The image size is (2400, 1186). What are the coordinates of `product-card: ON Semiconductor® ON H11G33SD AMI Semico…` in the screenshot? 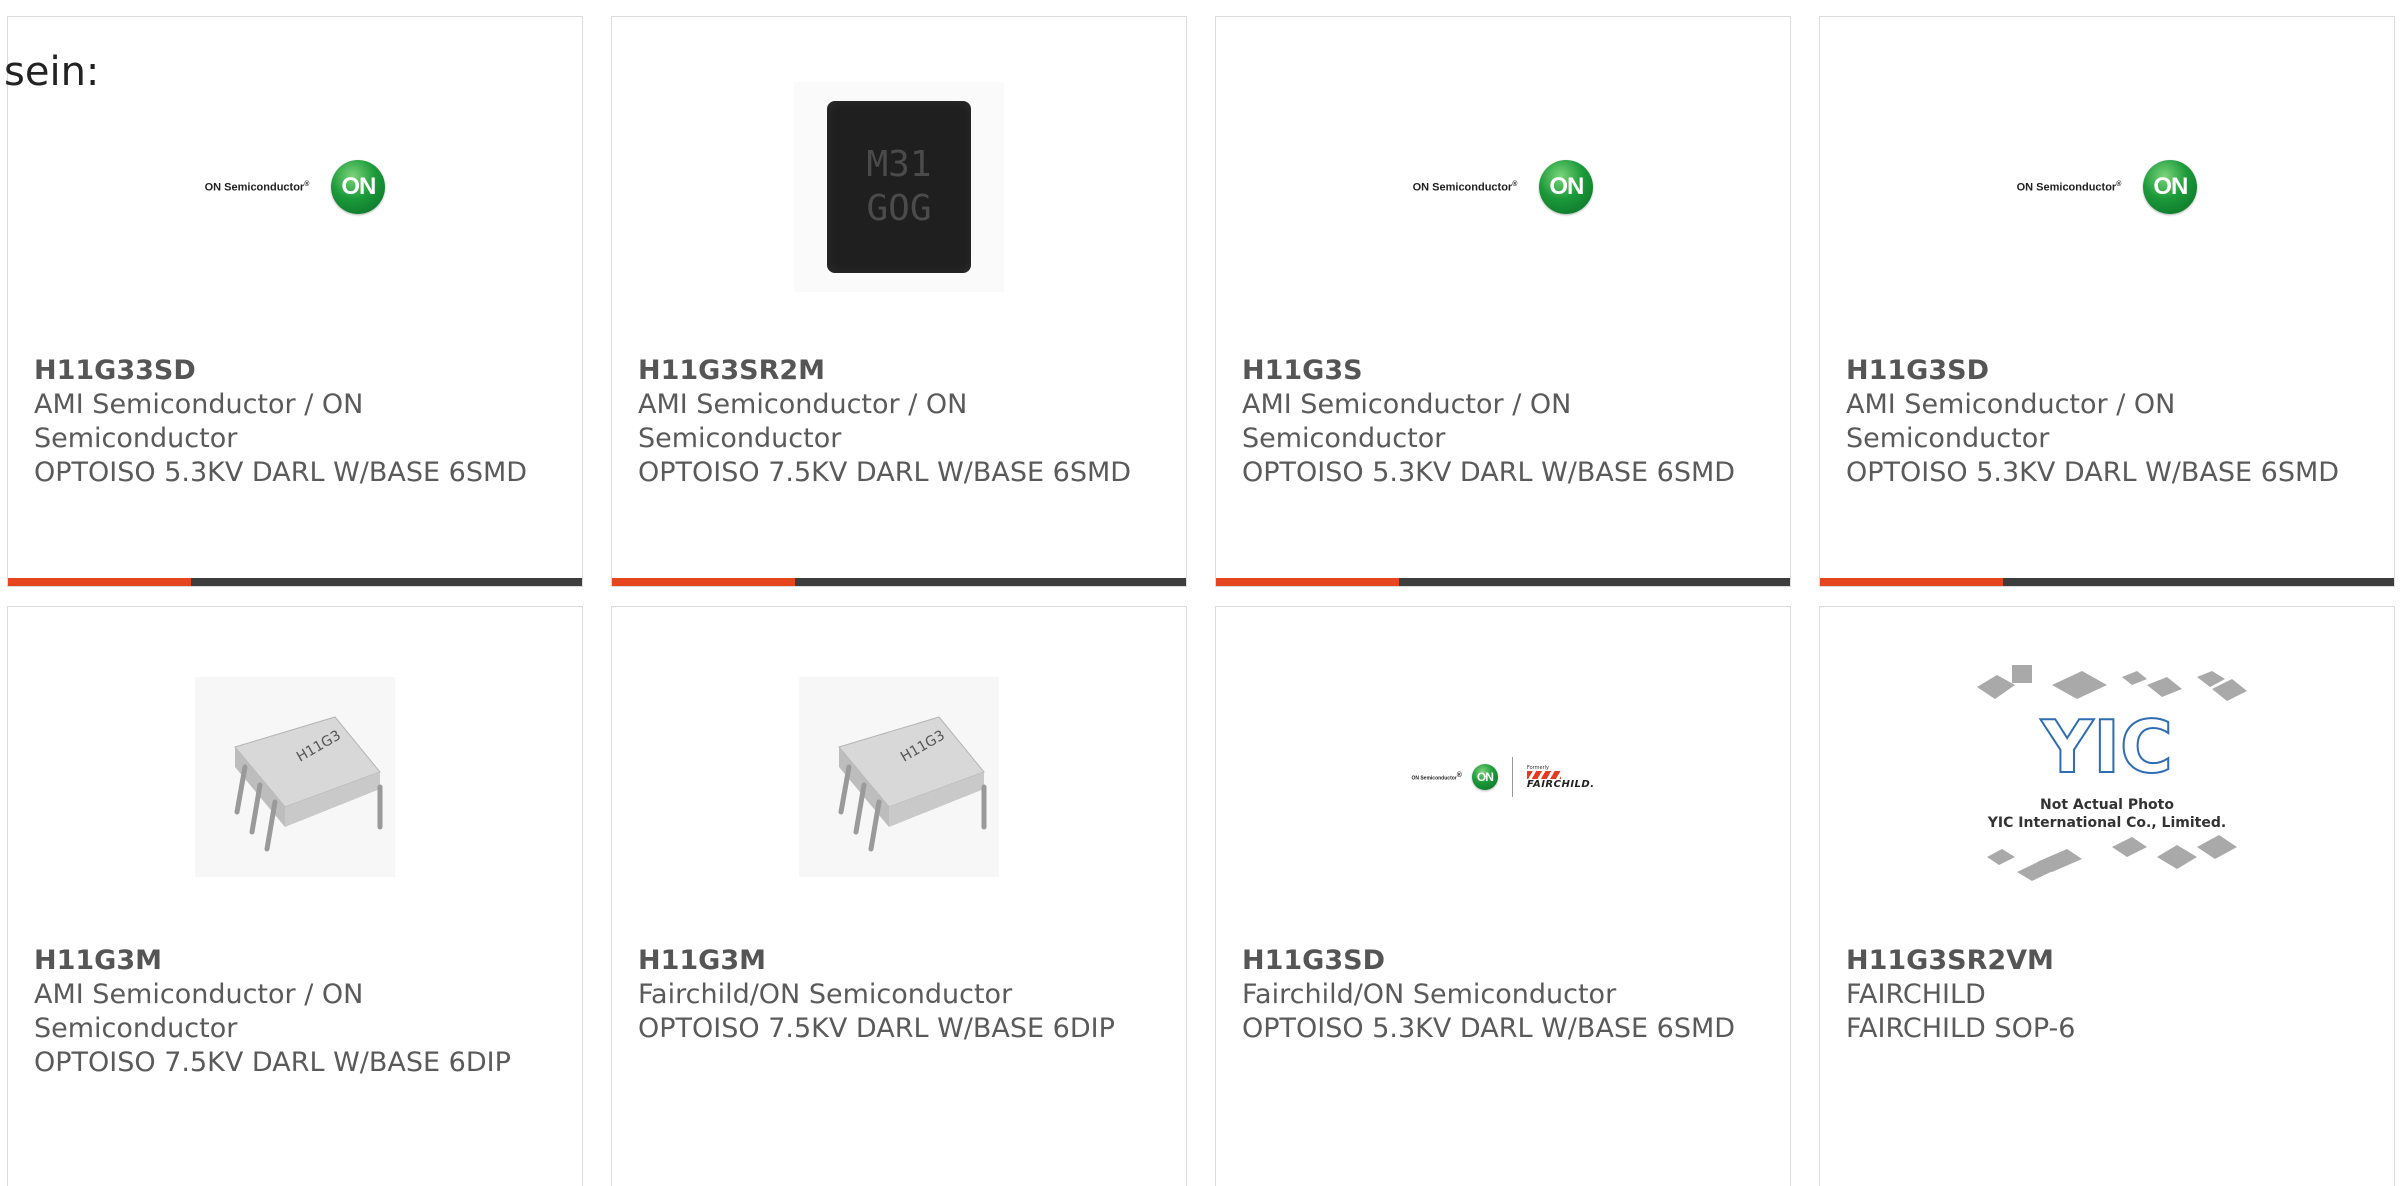 It's located at (295, 301).